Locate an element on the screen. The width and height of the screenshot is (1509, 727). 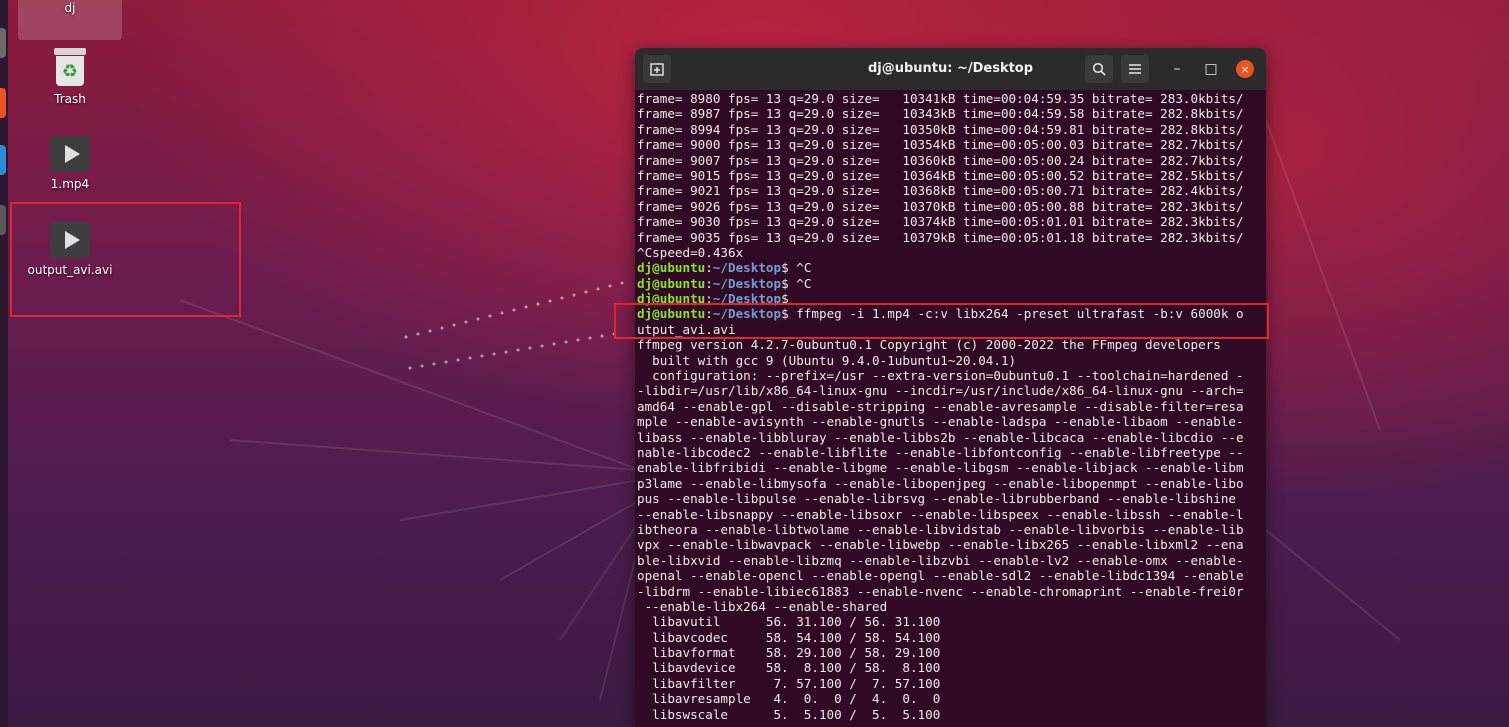
trash-desktop-item: ♻ Trash is located at coordinates (70, 77).